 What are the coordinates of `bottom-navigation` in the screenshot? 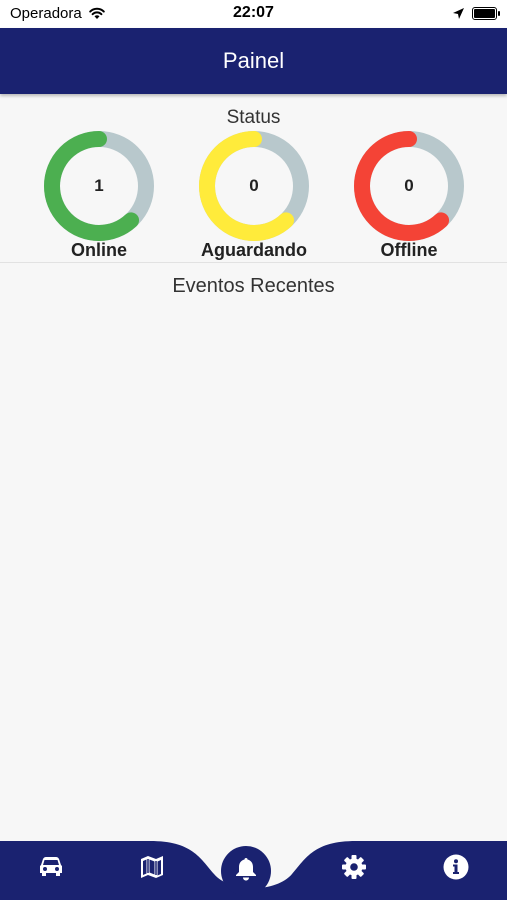 It's located at (253, 869).